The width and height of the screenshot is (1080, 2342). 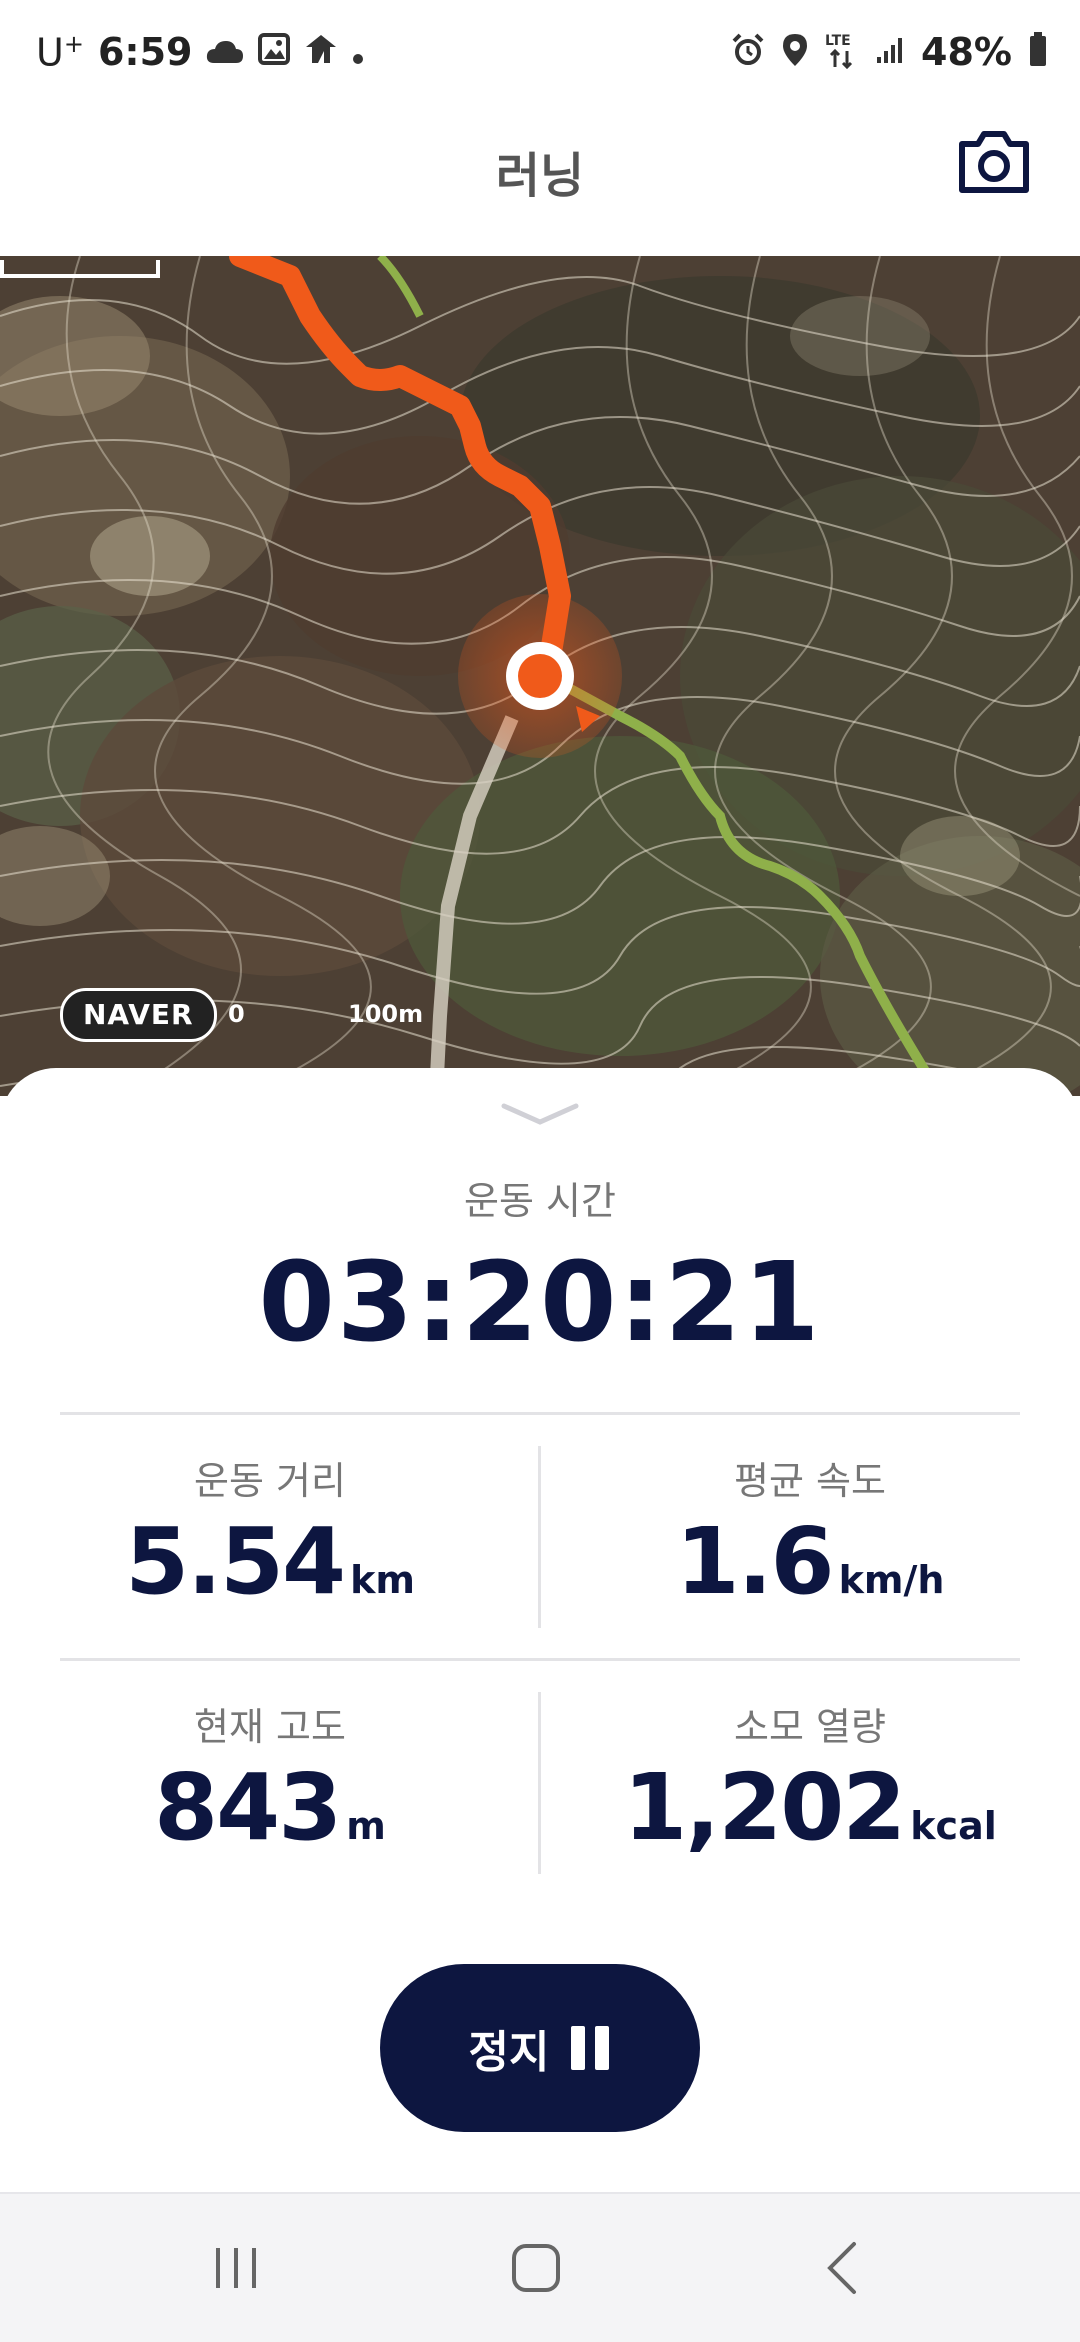 I want to click on status-bar: U+ 6:59 LTE 48%, so click(x=540, y=50).